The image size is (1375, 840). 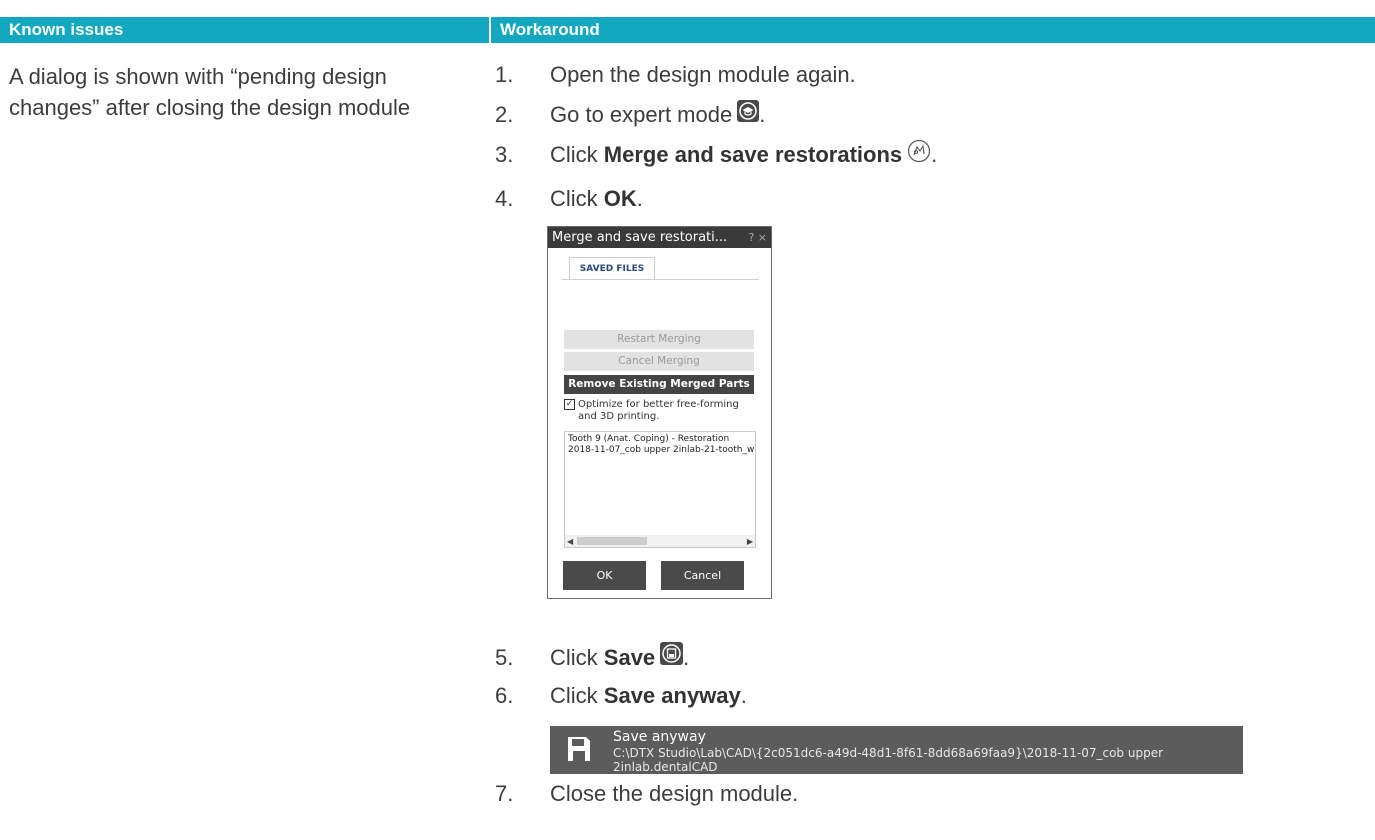 What do you see at coordinates (659, 339) in the screenshot?
I see `restart-merging-button: Restart Merging` at bounding box center [659, 339].